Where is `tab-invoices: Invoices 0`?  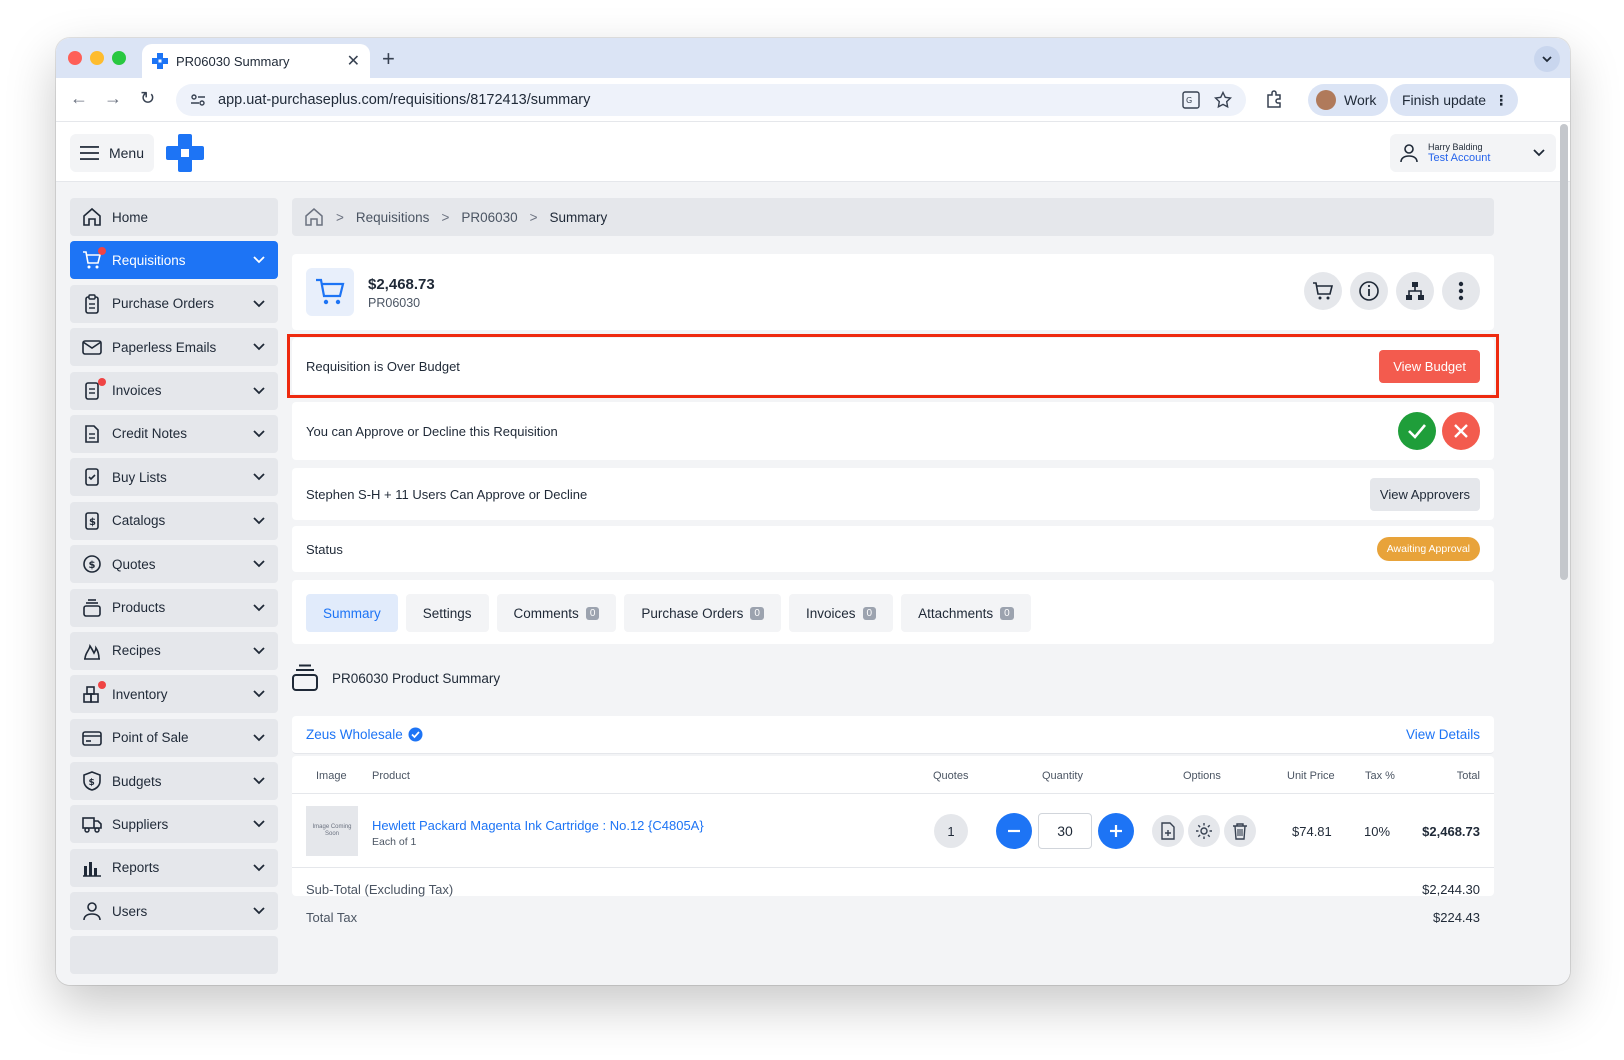
tab-invoices: Invoices 0 is located at coordinates (841, 613).